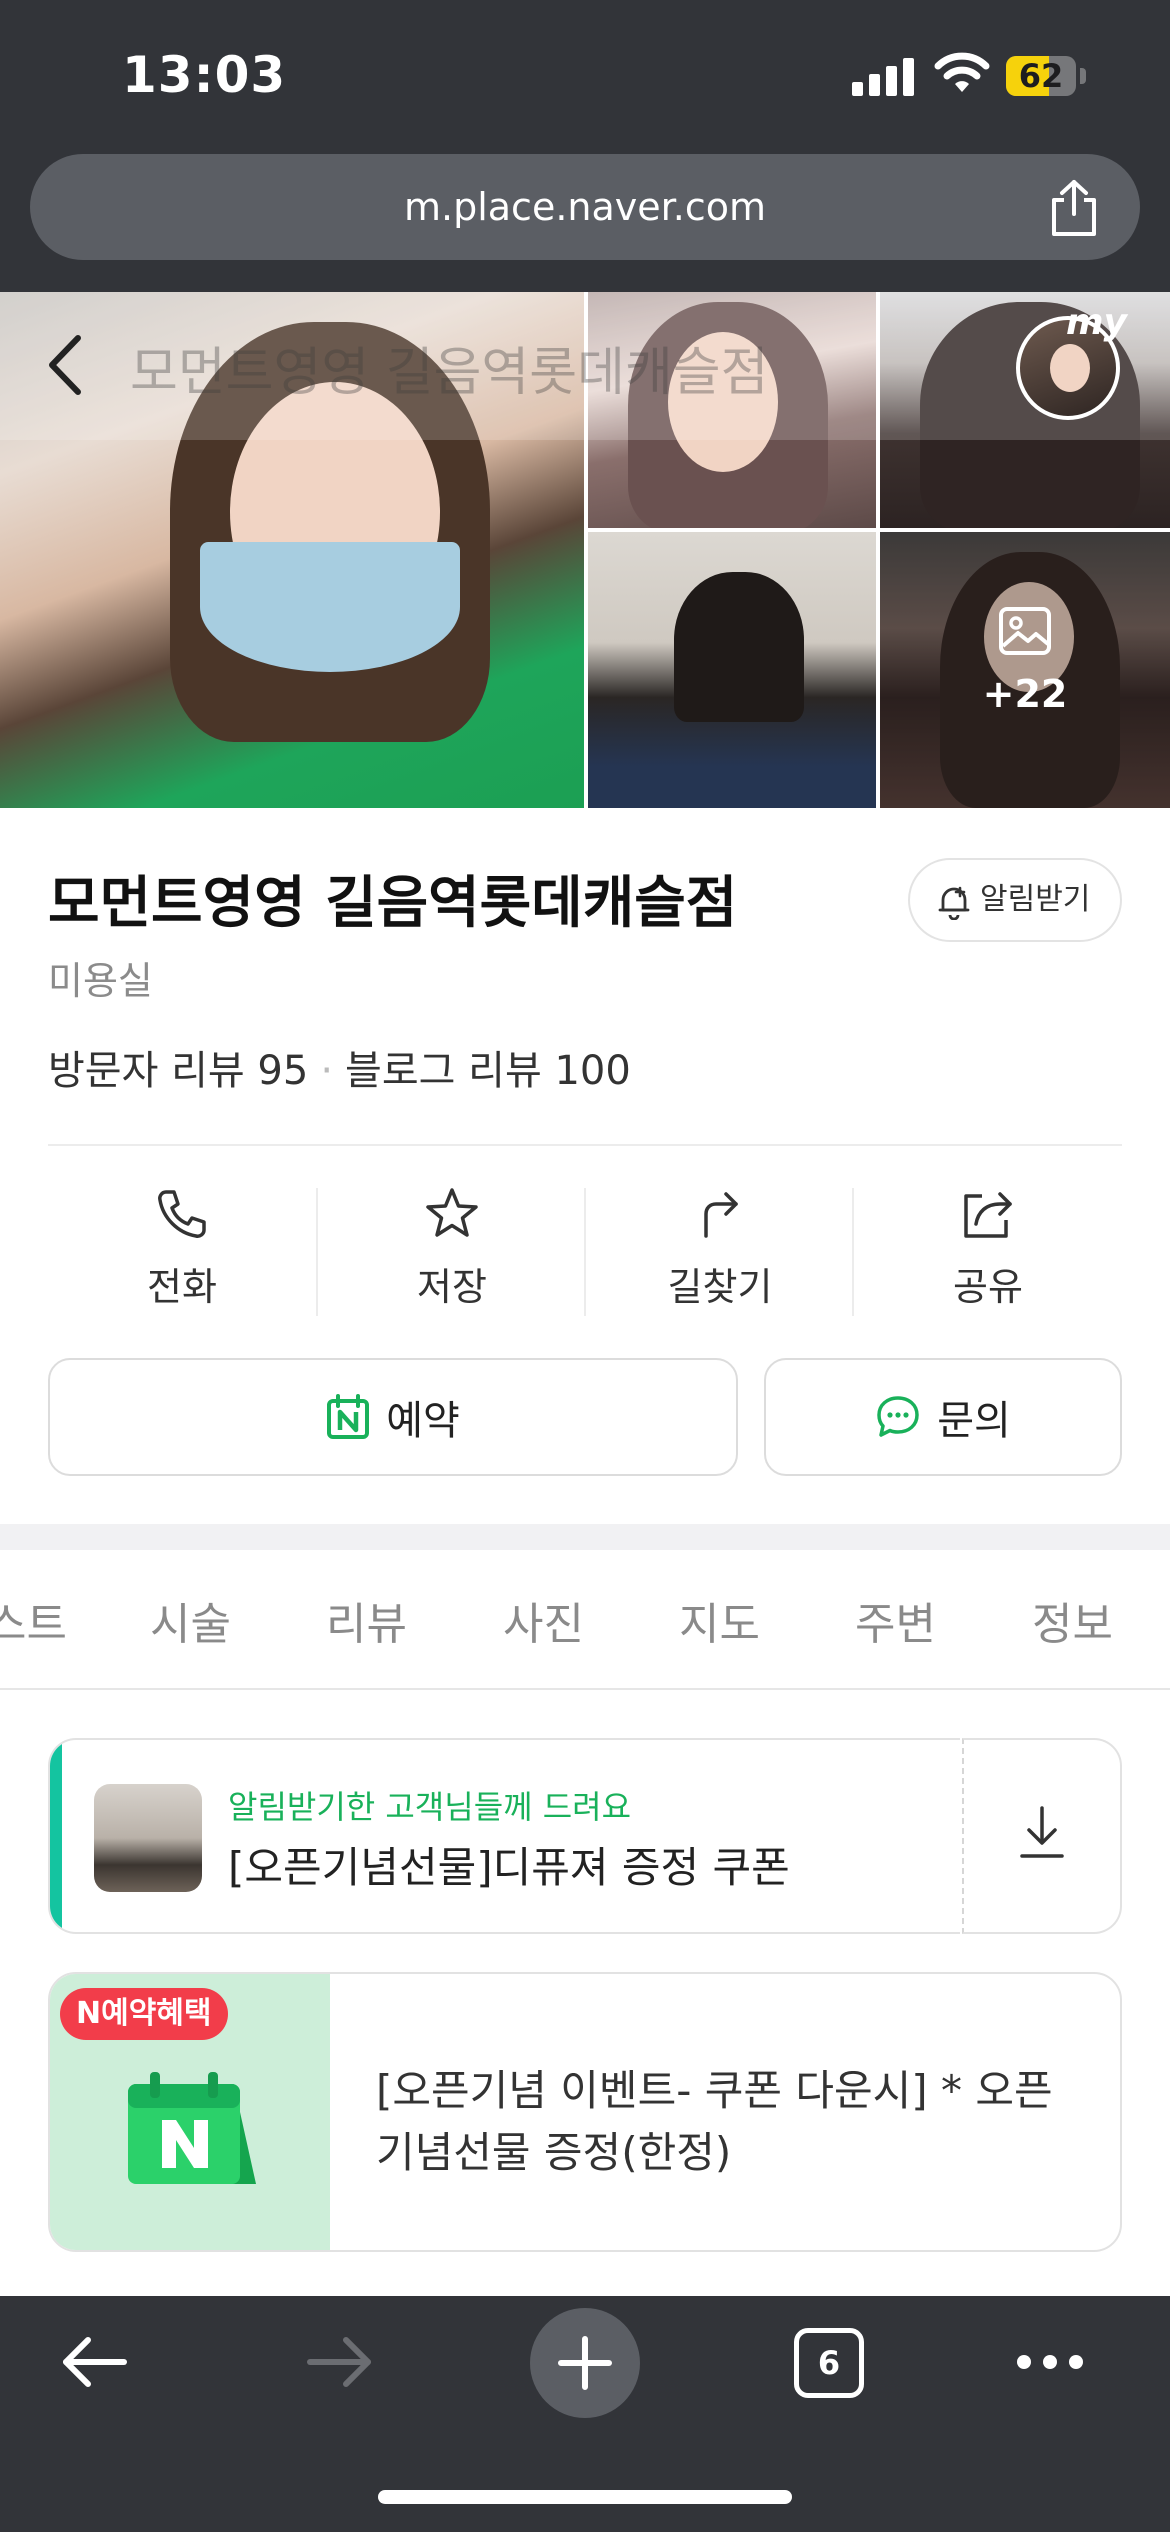  Describe the element at coordinates (1025, 694) in the screenshot. I see `more-photos-count: +22` at that location.